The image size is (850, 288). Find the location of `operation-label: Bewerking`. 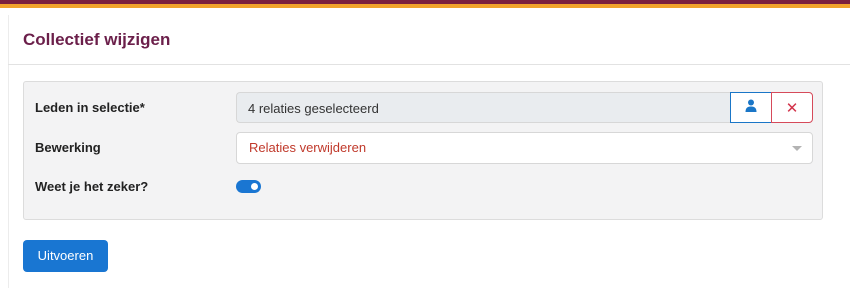

operation-label: Bewerking is located at coordinates (68, 147).